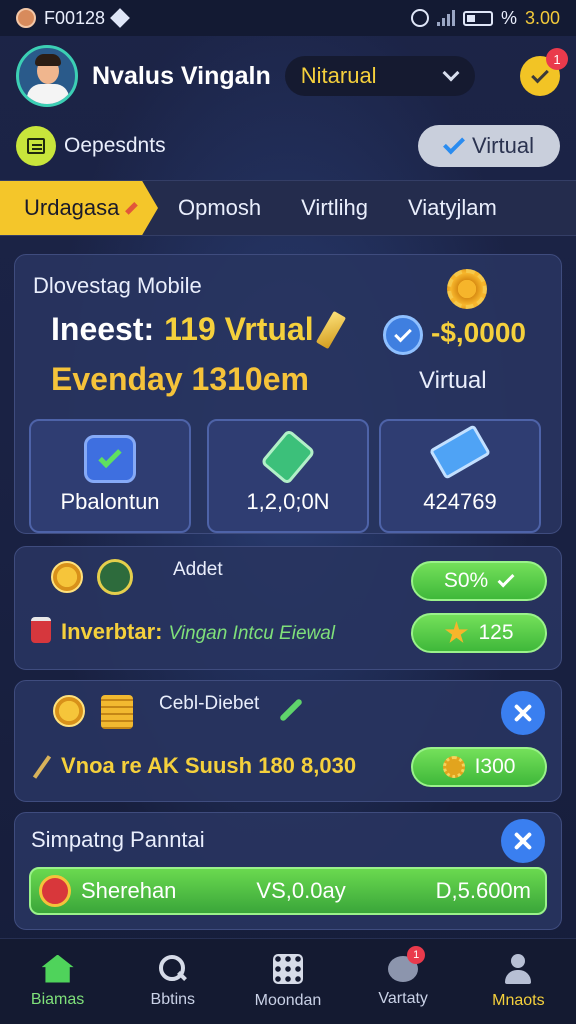 The height and width of the screenshot is (1024, 576). What do you see at coordinates (47, 76) in the screenshot?
I see `avatar` at bounding box center [47, 76].